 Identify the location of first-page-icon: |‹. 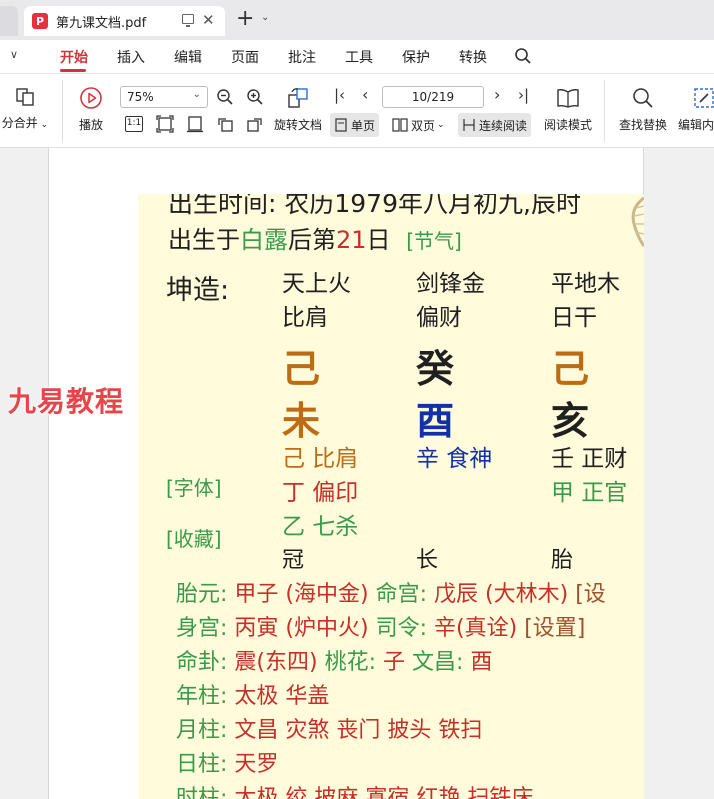
(339, 95).